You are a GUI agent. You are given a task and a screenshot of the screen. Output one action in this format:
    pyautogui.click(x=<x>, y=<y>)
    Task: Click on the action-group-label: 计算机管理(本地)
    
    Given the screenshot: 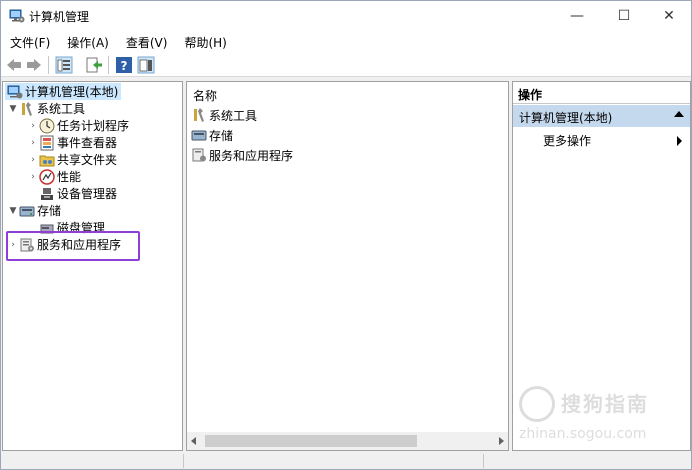 What is the action you would take?
    pyautogui.click(x=566, y=118)
    